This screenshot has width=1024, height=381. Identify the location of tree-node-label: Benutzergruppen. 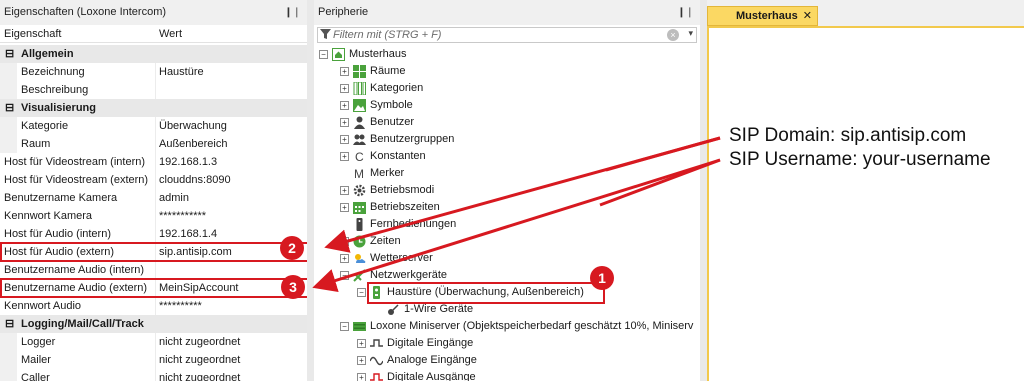
(412, 139).